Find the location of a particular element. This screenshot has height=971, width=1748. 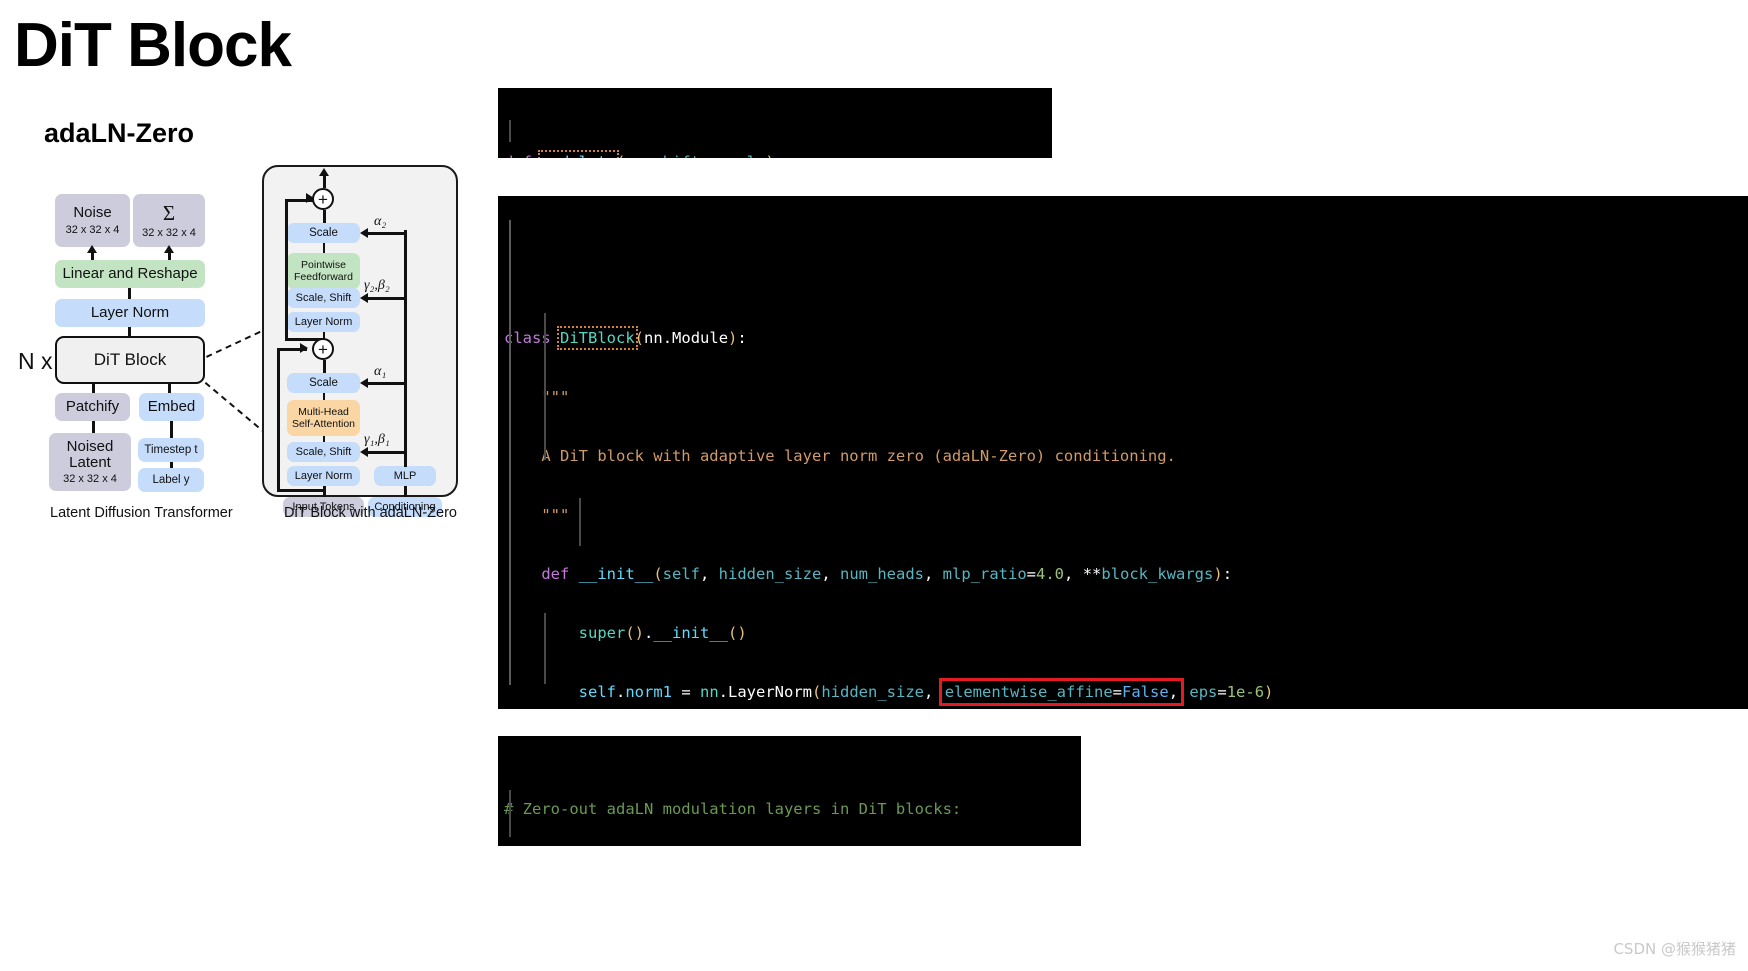

node-label: Σ is located at coordinates (169, 212).